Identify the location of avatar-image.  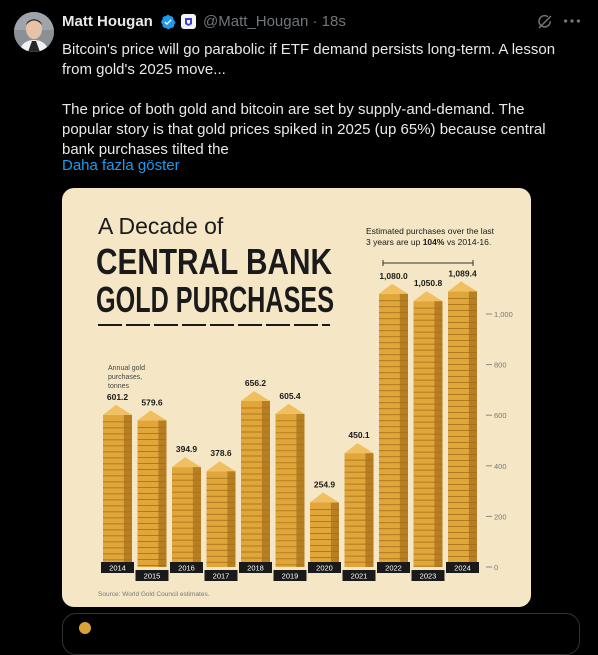
(34, 32).